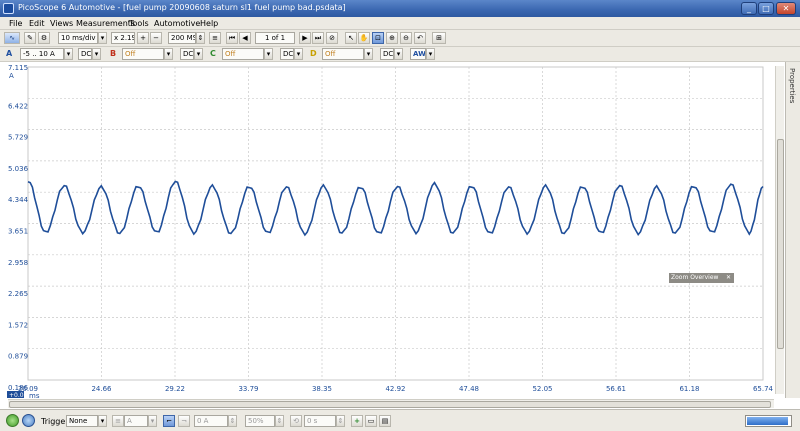 The image size is (800, 431). What do you see at coordinates (61, 23) in the screenshot?
I see `menu-views: Views` at bounding box center [61, 23].